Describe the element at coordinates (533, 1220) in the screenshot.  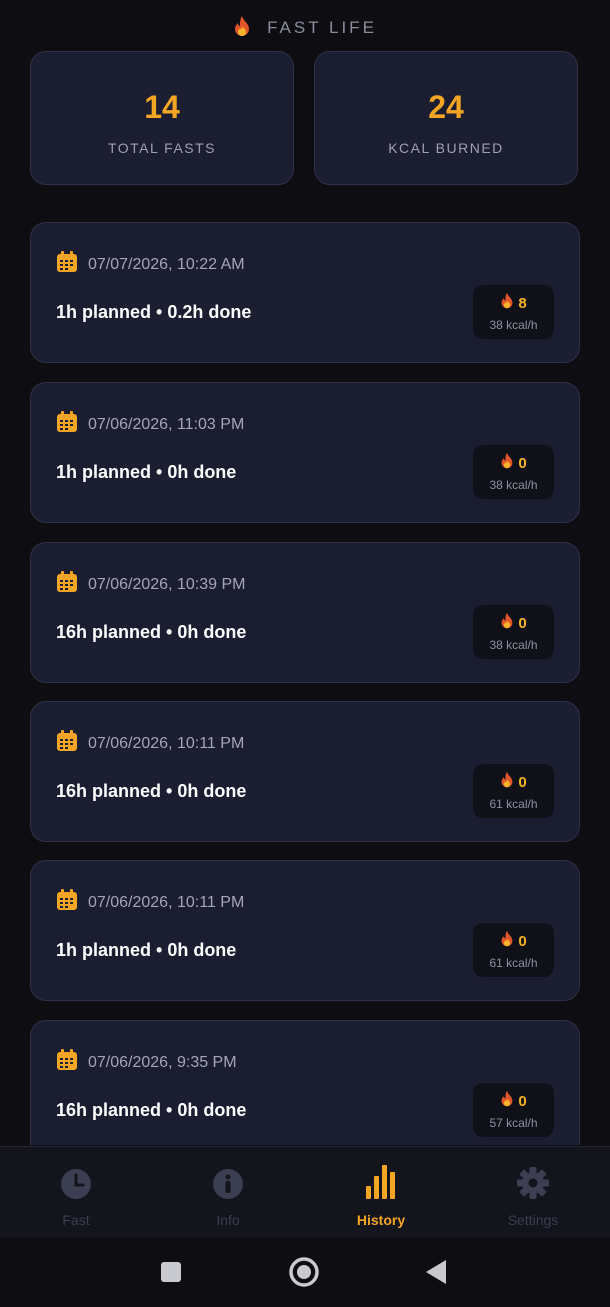
I see `tab-label: Settings` at that location.